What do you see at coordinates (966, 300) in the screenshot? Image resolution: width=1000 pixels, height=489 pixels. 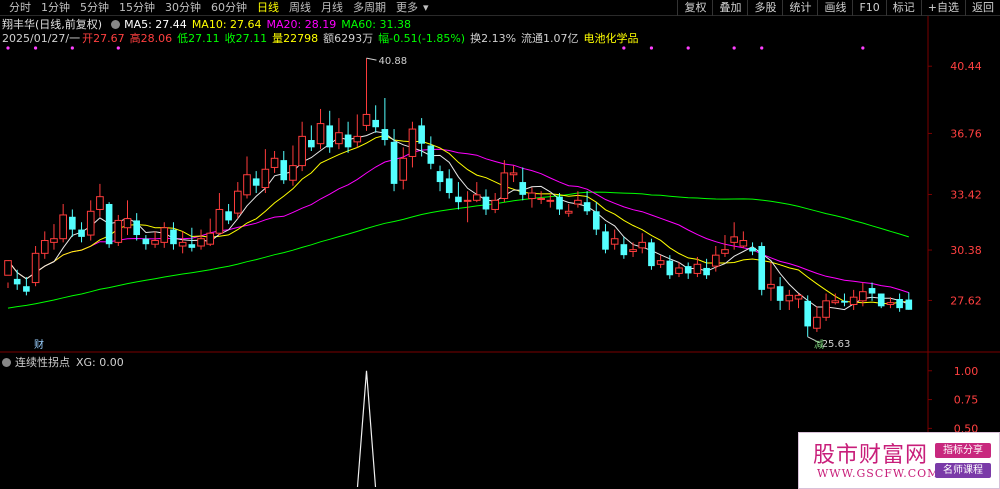 I see `price-tick-label-4: 27.62` at bounding box center [966, 300].